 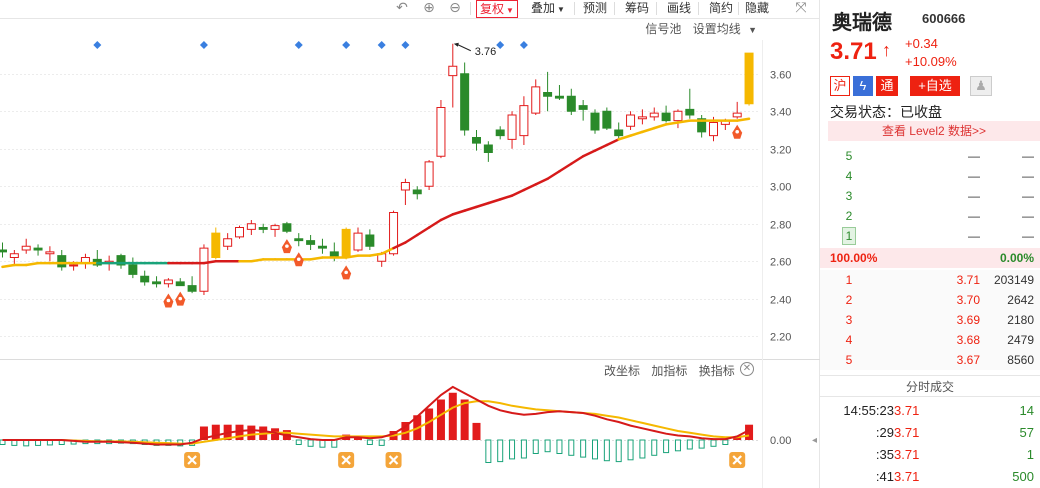 I want to click on ask-price: —, so click(x=974, y=236).